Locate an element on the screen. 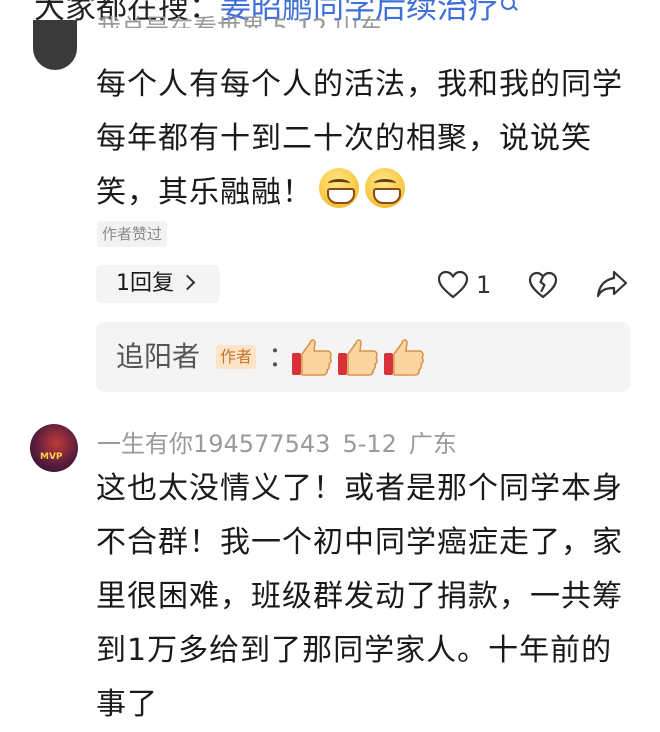 The height and width of the screenshot is (732, 660). avatar: MVP is located at coordinates (54, 448).